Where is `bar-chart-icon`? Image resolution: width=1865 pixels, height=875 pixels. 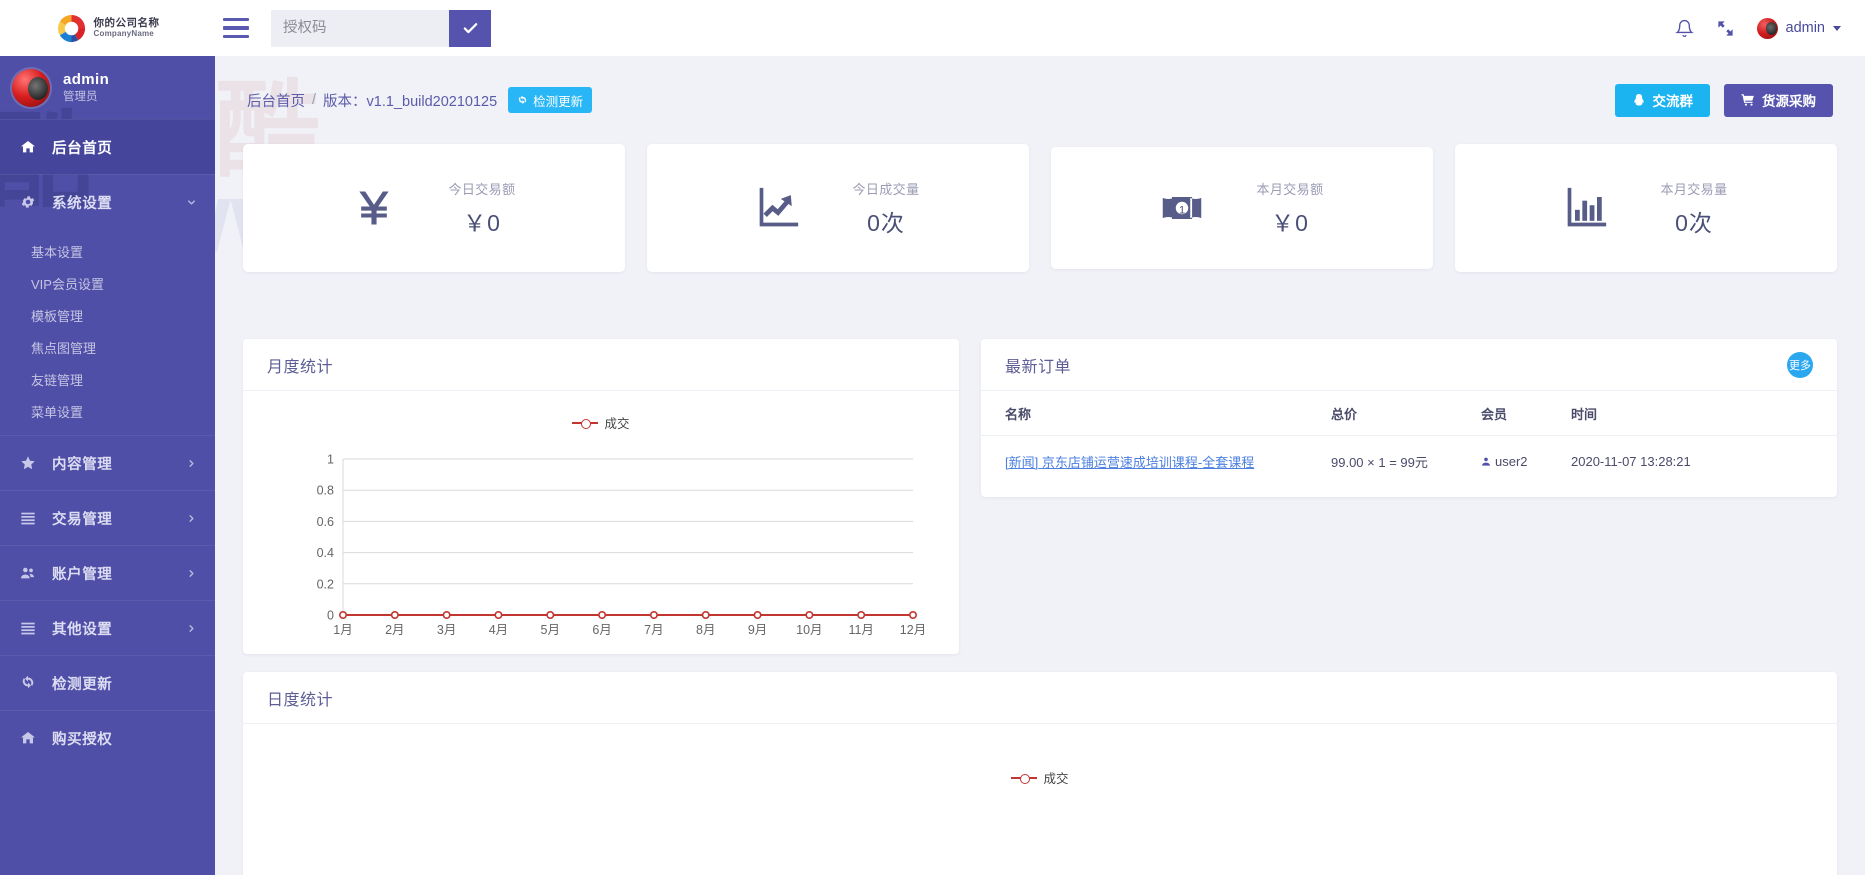 bar-chart-icon is located at coordinates (1586, 208).